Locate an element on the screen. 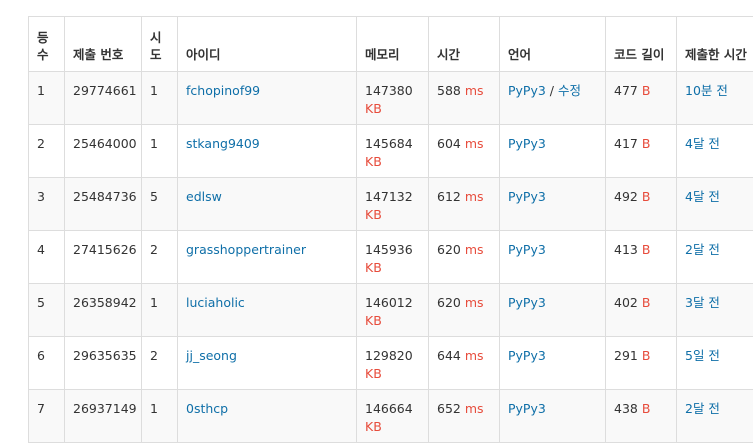 The image size is (753, 443). header-submitted-at: 제출한 시간 is located at coordinates (715, 44).